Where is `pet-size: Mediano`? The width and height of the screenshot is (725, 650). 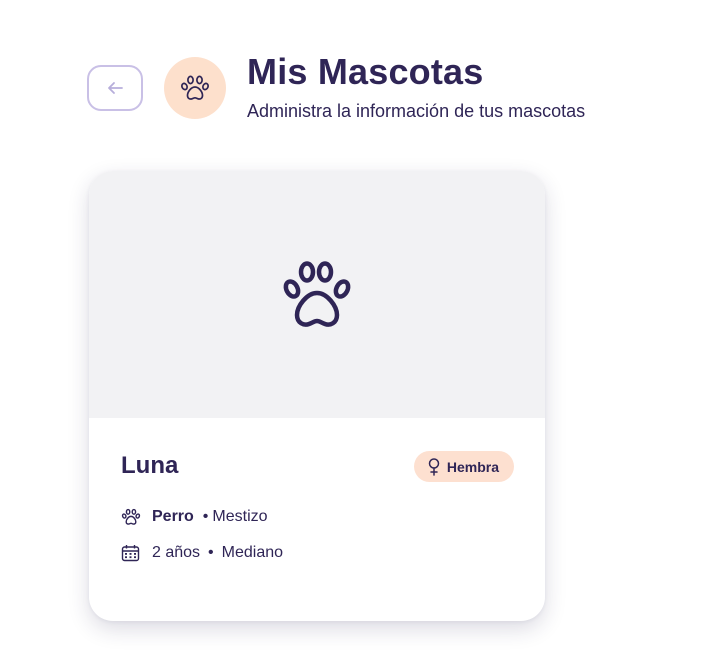
pet-size: Mediano is located at coordinates (252, 552).